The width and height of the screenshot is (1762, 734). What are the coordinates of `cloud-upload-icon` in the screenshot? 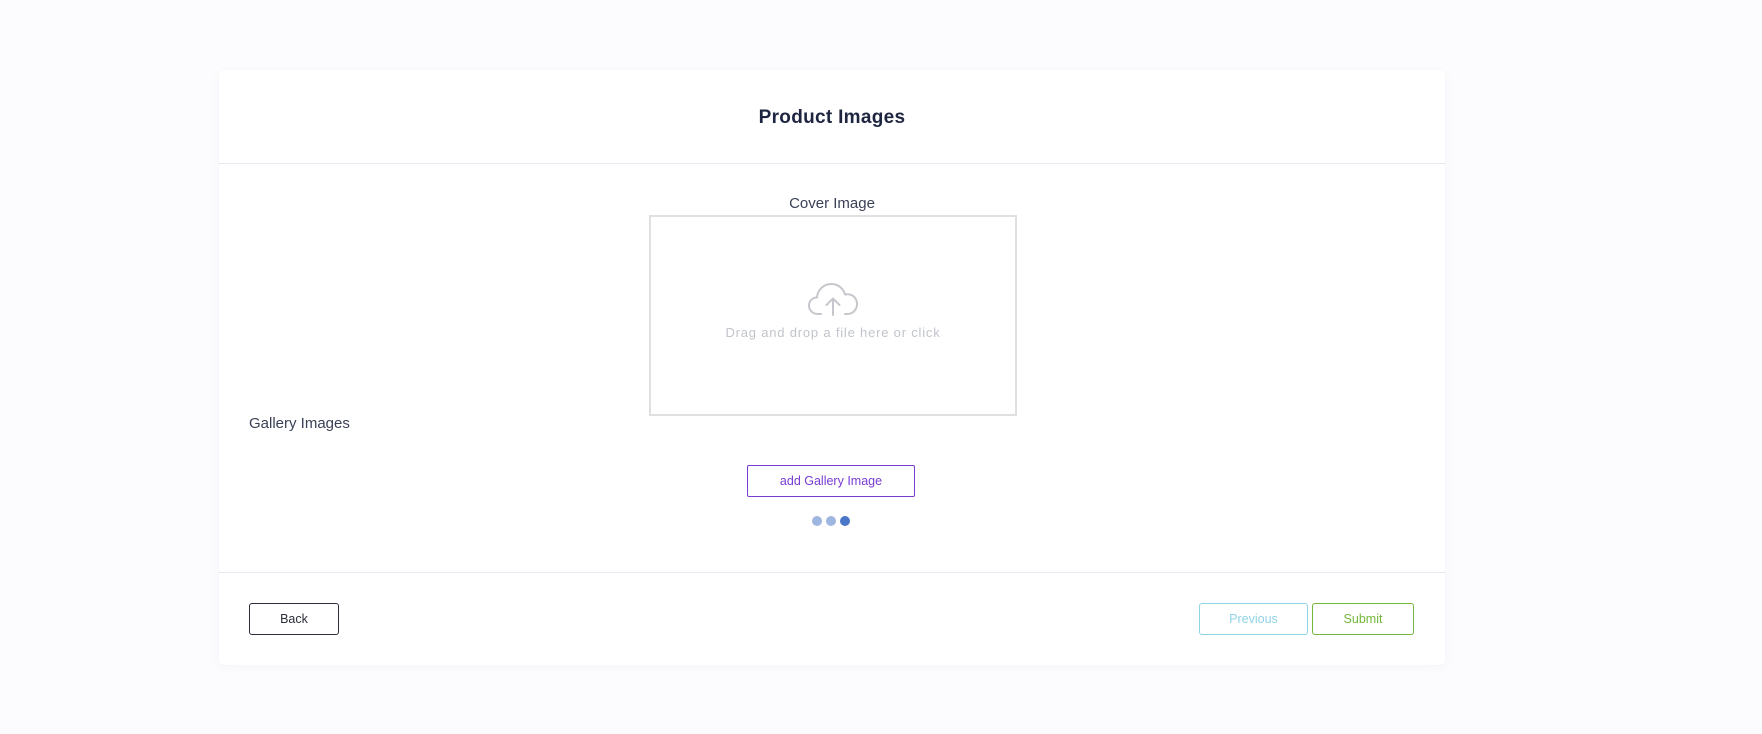 It's located at (833, 299).